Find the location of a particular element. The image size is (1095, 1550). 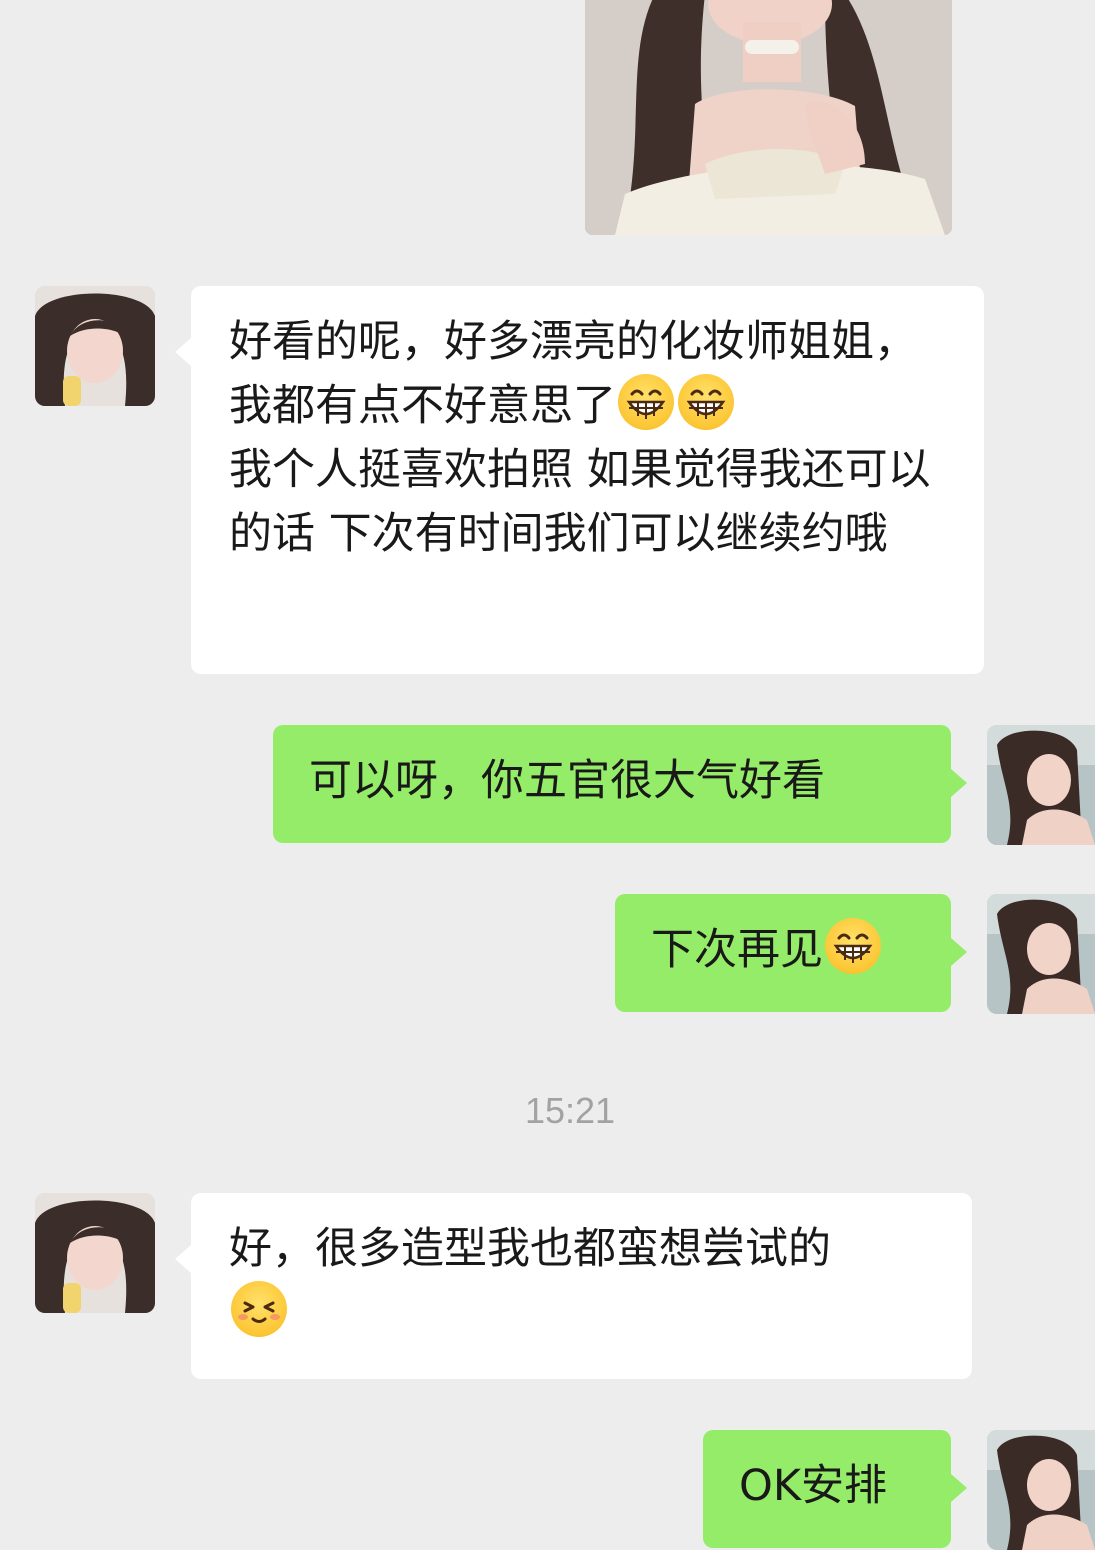

message-text: OK安排 is located at coordinates (813, 1486).